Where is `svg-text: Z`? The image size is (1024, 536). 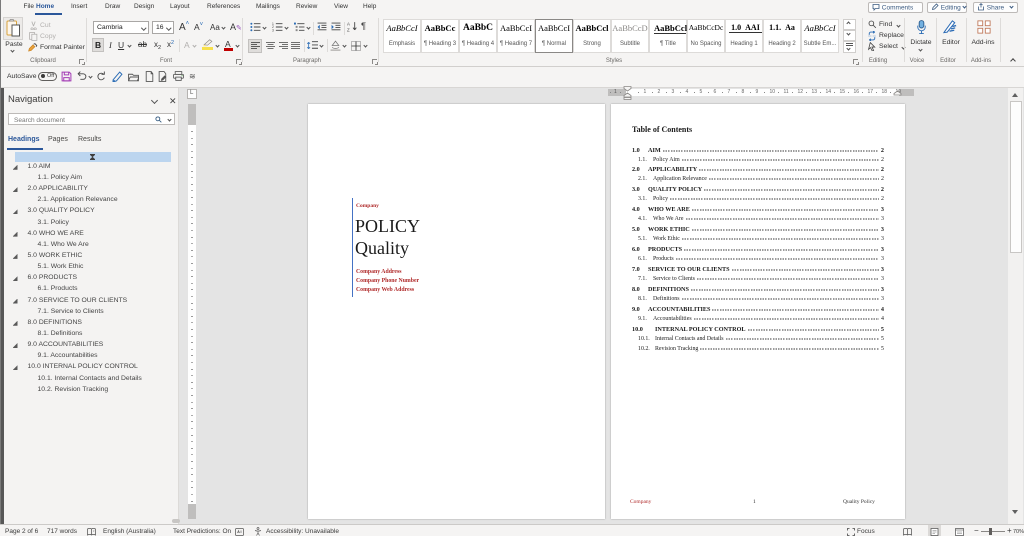
svg-text: Z is located at coordinates (348, 29).